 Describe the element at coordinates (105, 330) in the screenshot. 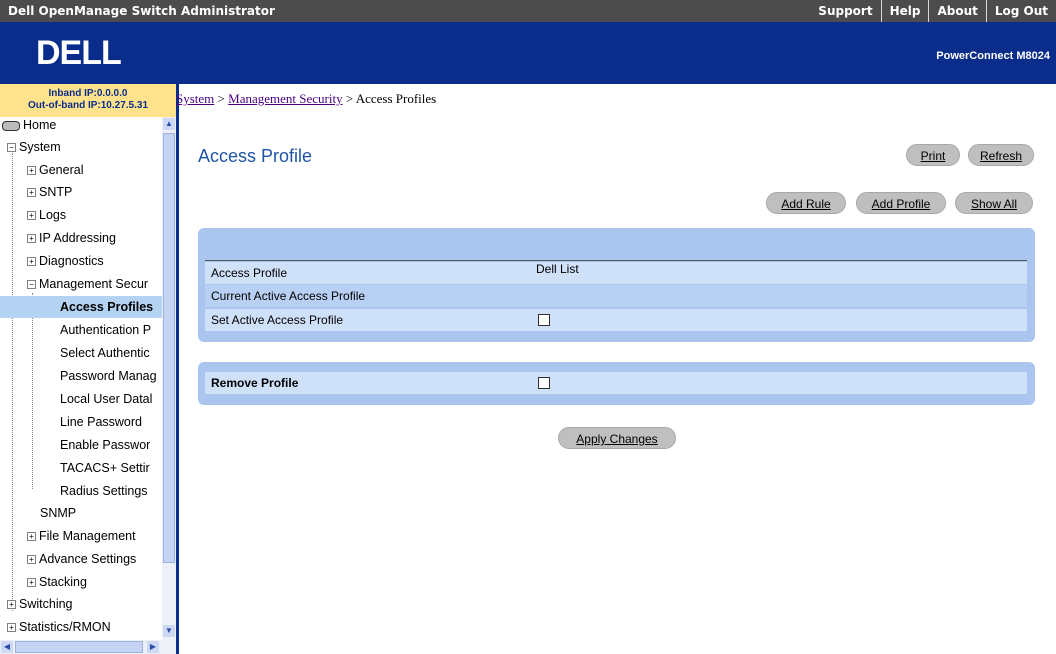

I see `tree-item-authentication: Authentication P` at that location.